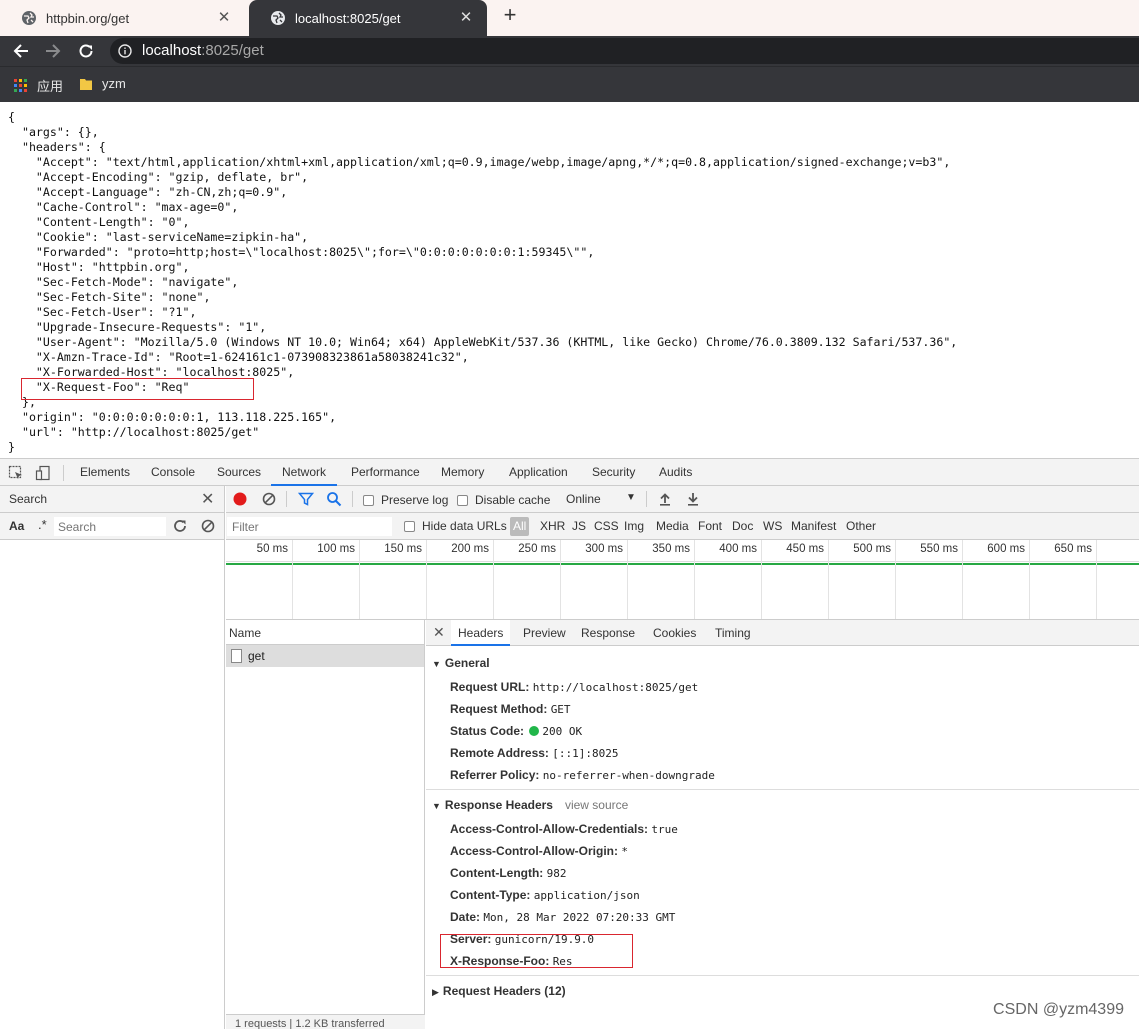 This screenshot has height=1029, width=1139. Describe the element at coordinates (579, 526) in the screenshot. I see `type-filter-js: JS` at that location.